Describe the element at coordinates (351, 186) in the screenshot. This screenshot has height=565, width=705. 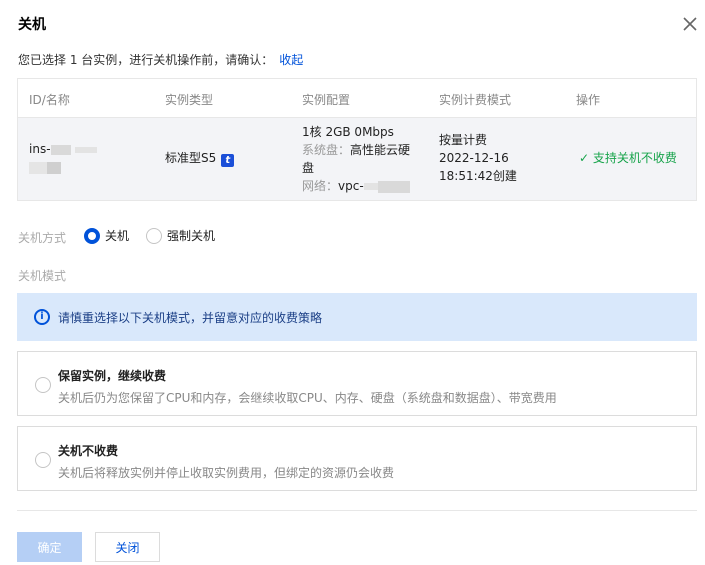
I see `config-network-value: vpc-` at that location.